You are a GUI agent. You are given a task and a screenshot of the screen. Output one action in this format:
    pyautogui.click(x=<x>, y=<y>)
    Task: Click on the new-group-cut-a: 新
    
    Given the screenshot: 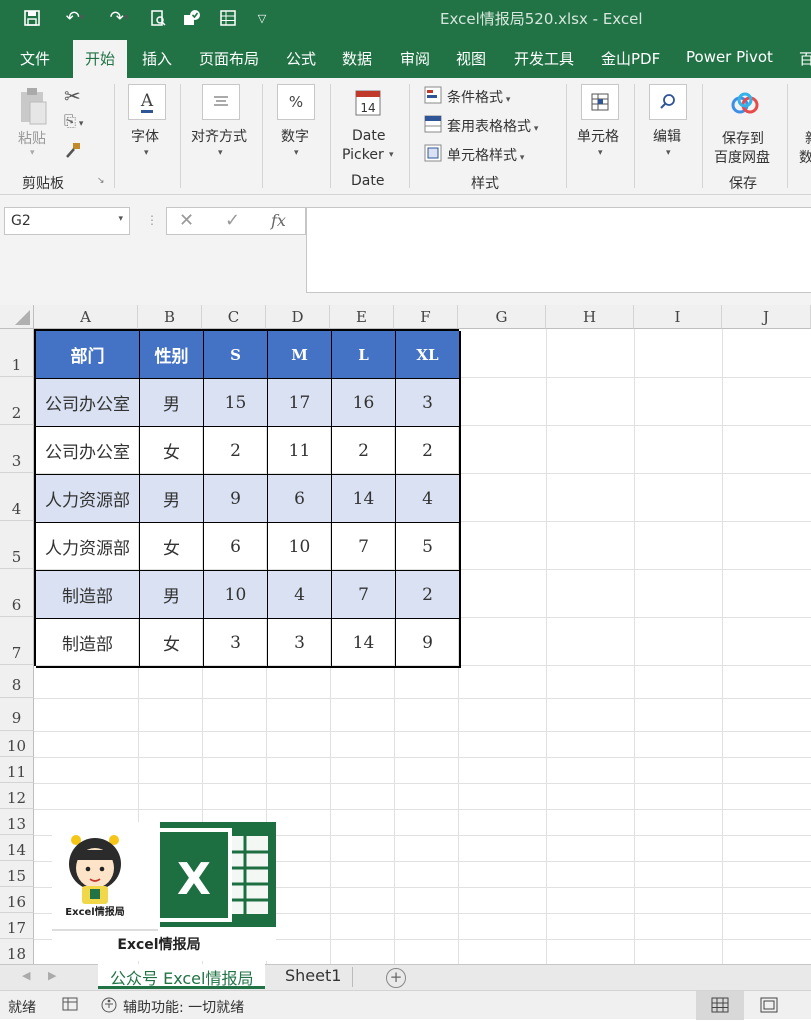 What is the action you would take?
    pyautogui.click(x=808, y=138)
    